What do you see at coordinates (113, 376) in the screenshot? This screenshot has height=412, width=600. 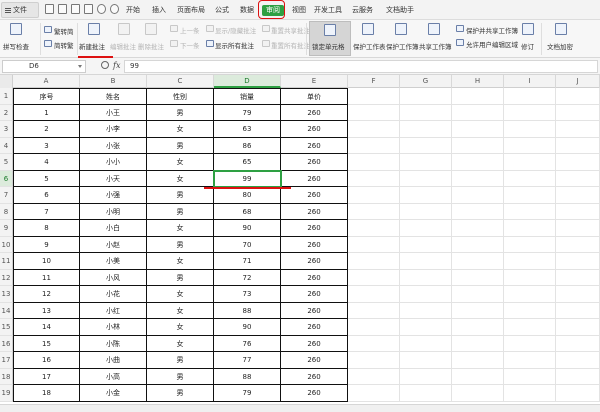 I see `table-cell: 小高` at bounding box center [113, 376].